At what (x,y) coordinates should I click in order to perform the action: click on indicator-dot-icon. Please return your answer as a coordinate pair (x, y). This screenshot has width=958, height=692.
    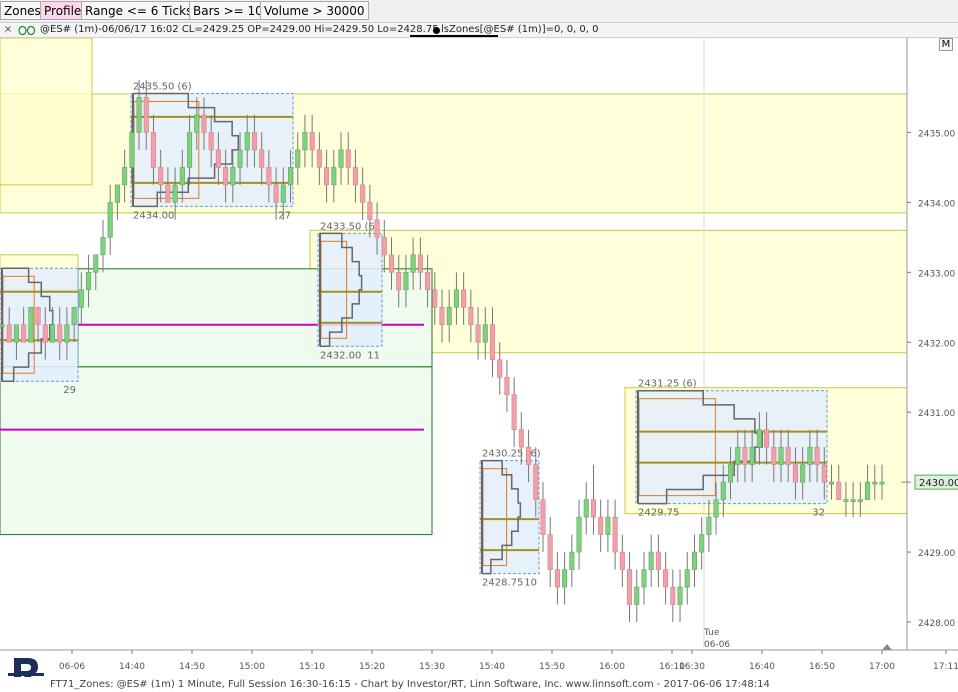
    Looking at the image, I should click on (436, 30).